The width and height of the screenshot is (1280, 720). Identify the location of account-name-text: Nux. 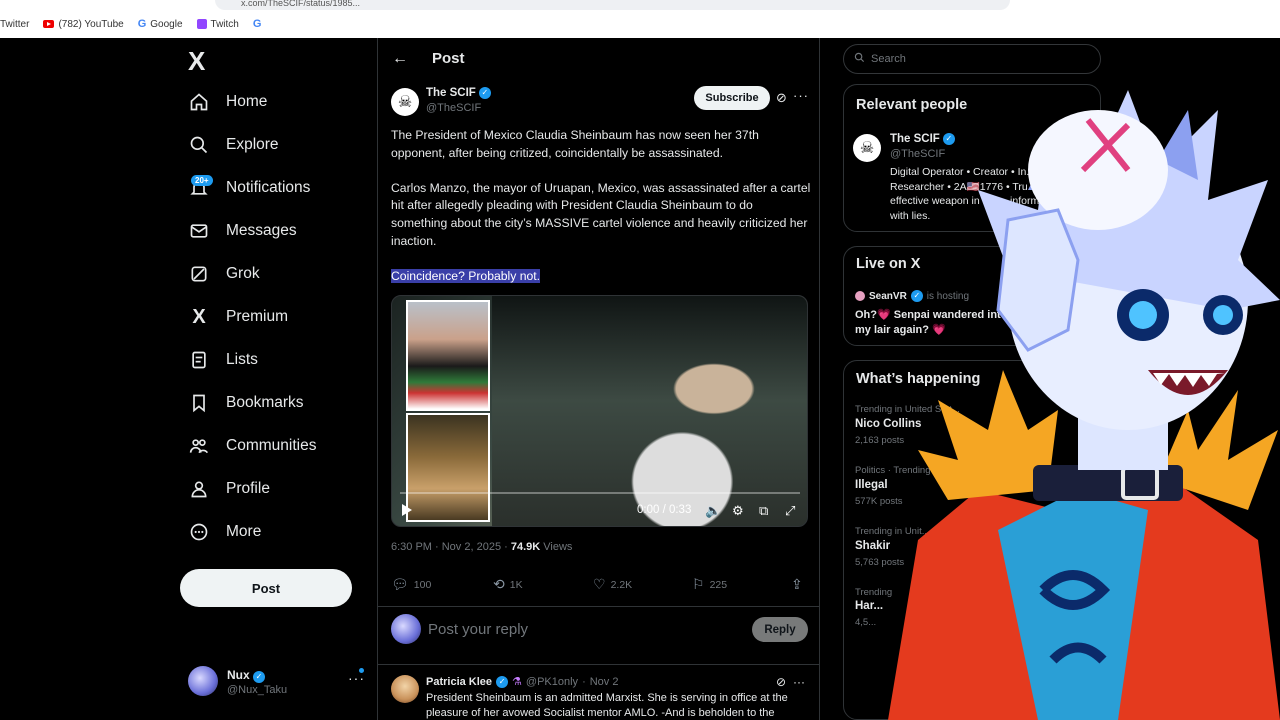
(238, 675).